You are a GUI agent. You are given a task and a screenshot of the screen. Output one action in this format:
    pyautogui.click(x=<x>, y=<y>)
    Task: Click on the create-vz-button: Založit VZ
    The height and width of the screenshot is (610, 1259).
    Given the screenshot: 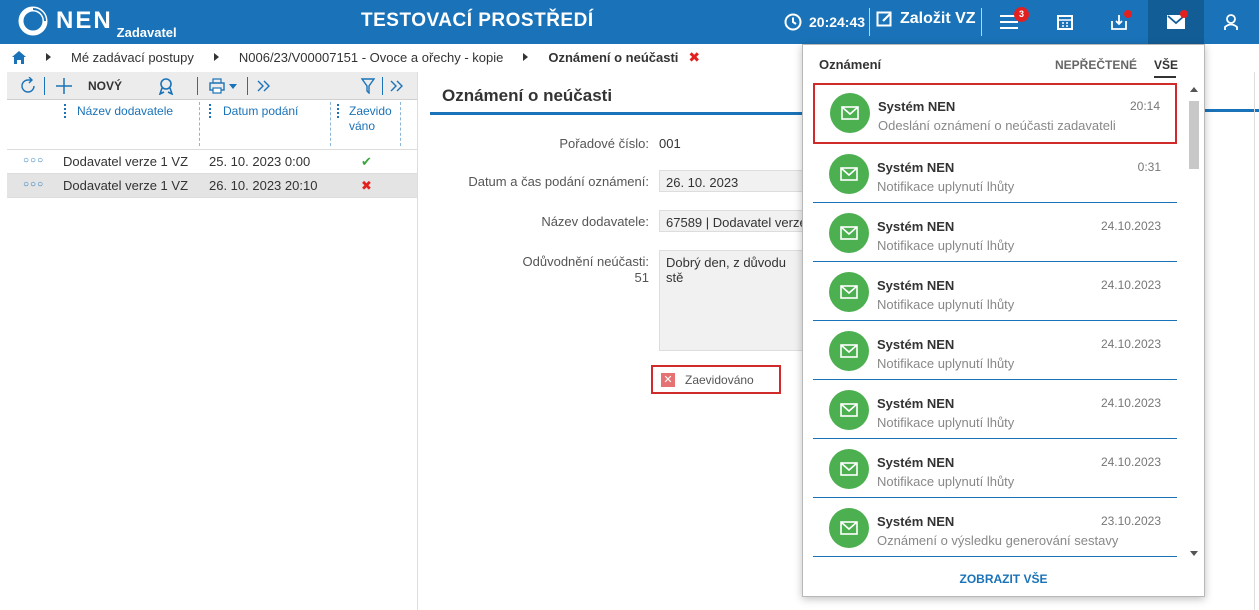 What is the action you would take?
    pyautogui.click(x=926, y=19)
    